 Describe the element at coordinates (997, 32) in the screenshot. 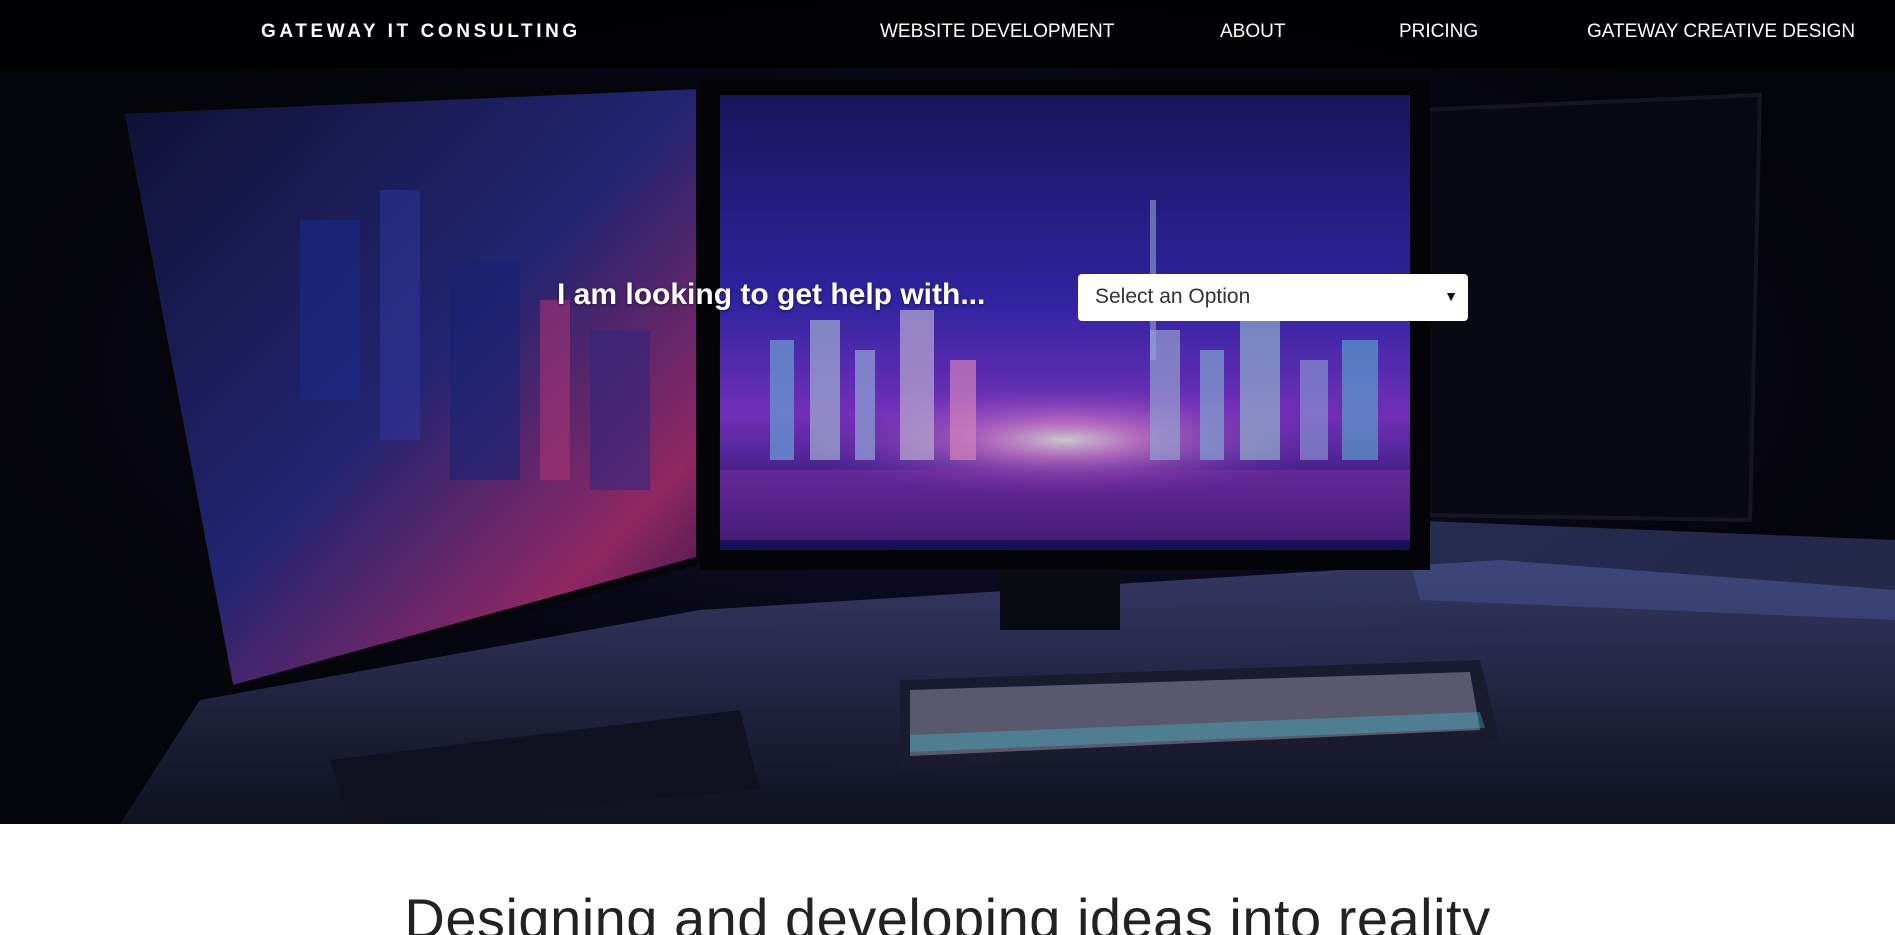

I see `nav-website-development: WEBSITE DEVELOPMENT` at that location.